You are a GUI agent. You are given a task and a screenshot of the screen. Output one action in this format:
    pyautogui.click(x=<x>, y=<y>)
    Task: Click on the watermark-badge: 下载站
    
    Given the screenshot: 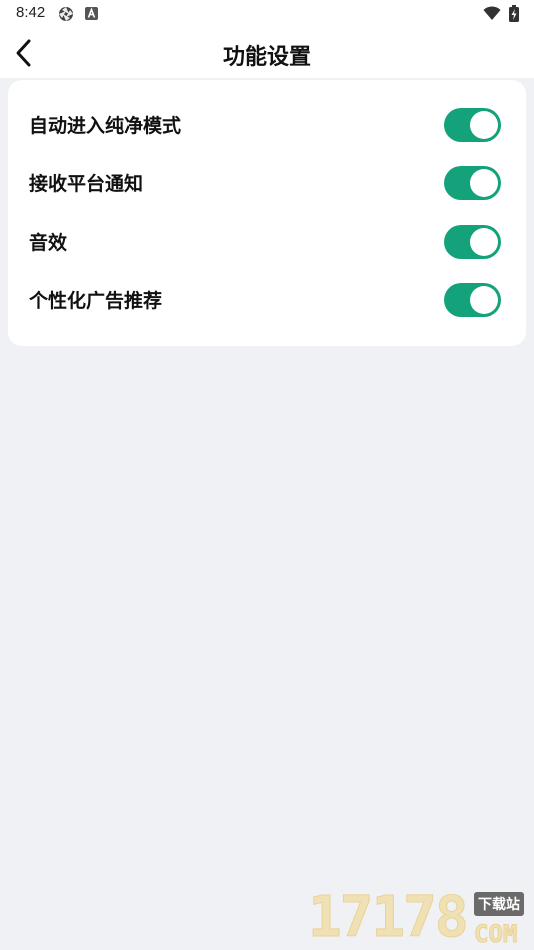 What is the action you would take?
    pyautogui.click(x=499, y=904)
    